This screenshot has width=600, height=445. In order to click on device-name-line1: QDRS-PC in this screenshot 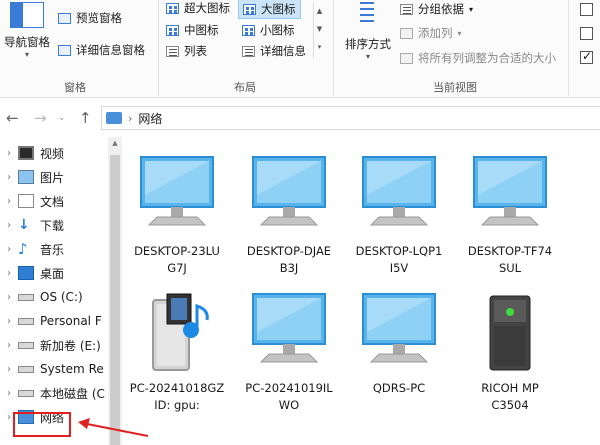, I will do `click(399, 388)`.